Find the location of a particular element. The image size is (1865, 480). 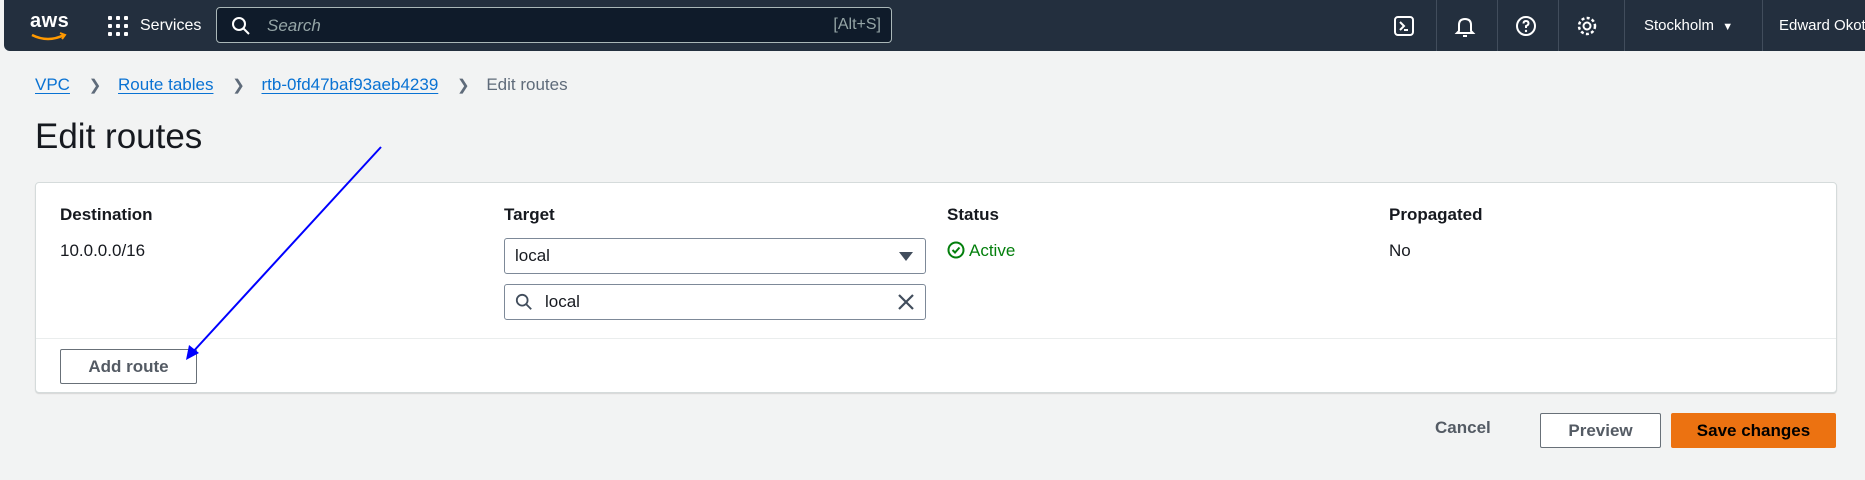

services-menu-button: Services is located at coordinates (170, 26).